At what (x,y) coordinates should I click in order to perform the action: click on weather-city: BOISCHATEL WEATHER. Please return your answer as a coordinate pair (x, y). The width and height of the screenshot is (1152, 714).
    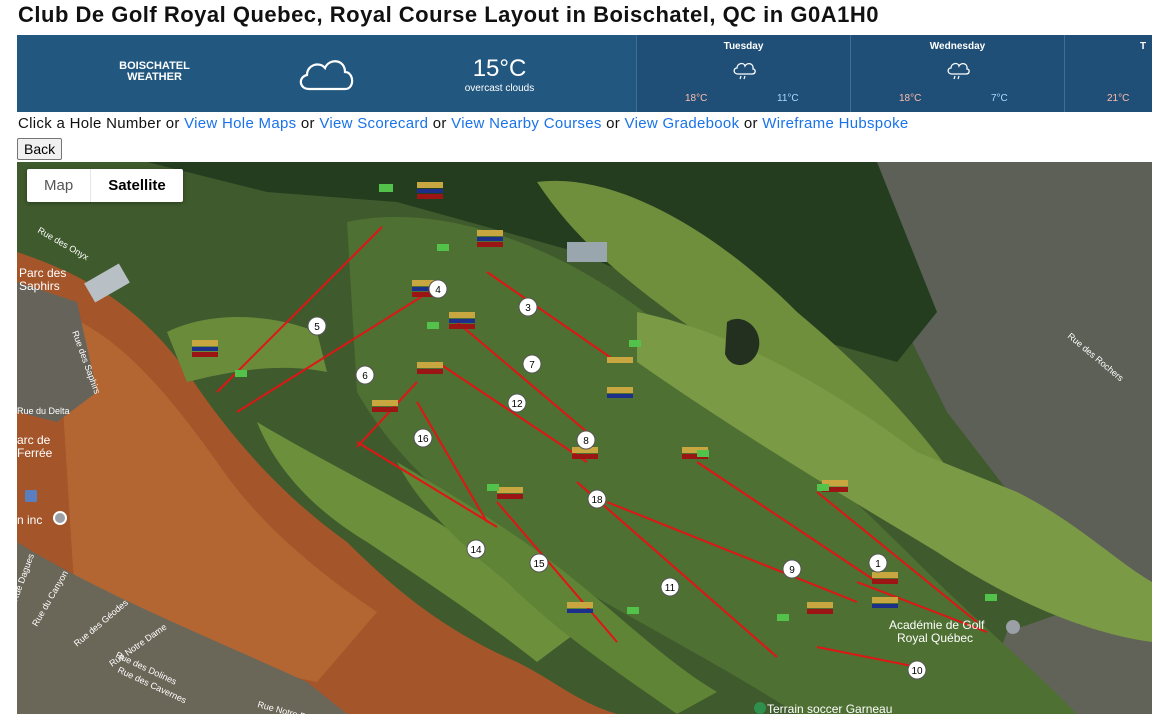
    Looking at the image, I should click on (154, 72).